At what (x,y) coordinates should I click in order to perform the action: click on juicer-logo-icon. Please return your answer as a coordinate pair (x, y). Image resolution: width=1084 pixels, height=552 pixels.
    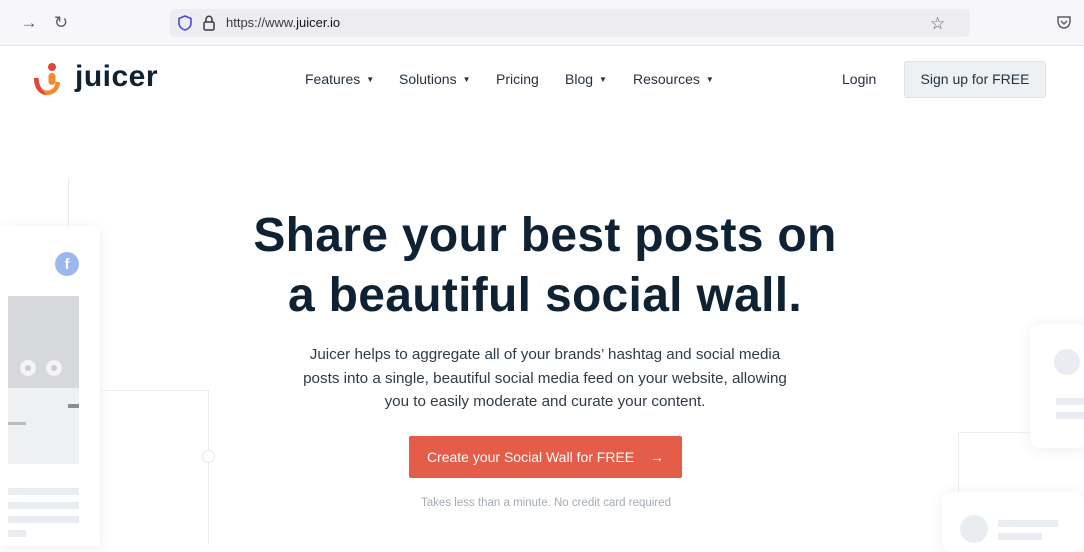
    Looking at the image, I should click on (47, 79).